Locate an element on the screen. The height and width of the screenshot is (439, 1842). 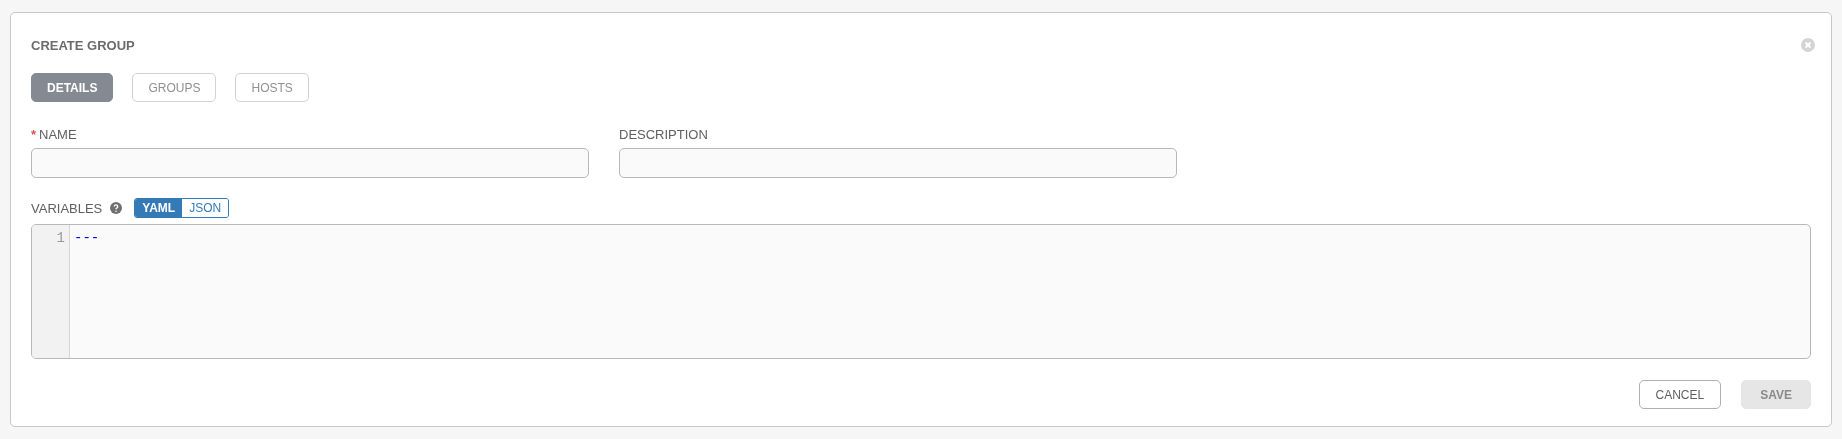
action-button: CANCEL is located at coordinates (1680, 394).